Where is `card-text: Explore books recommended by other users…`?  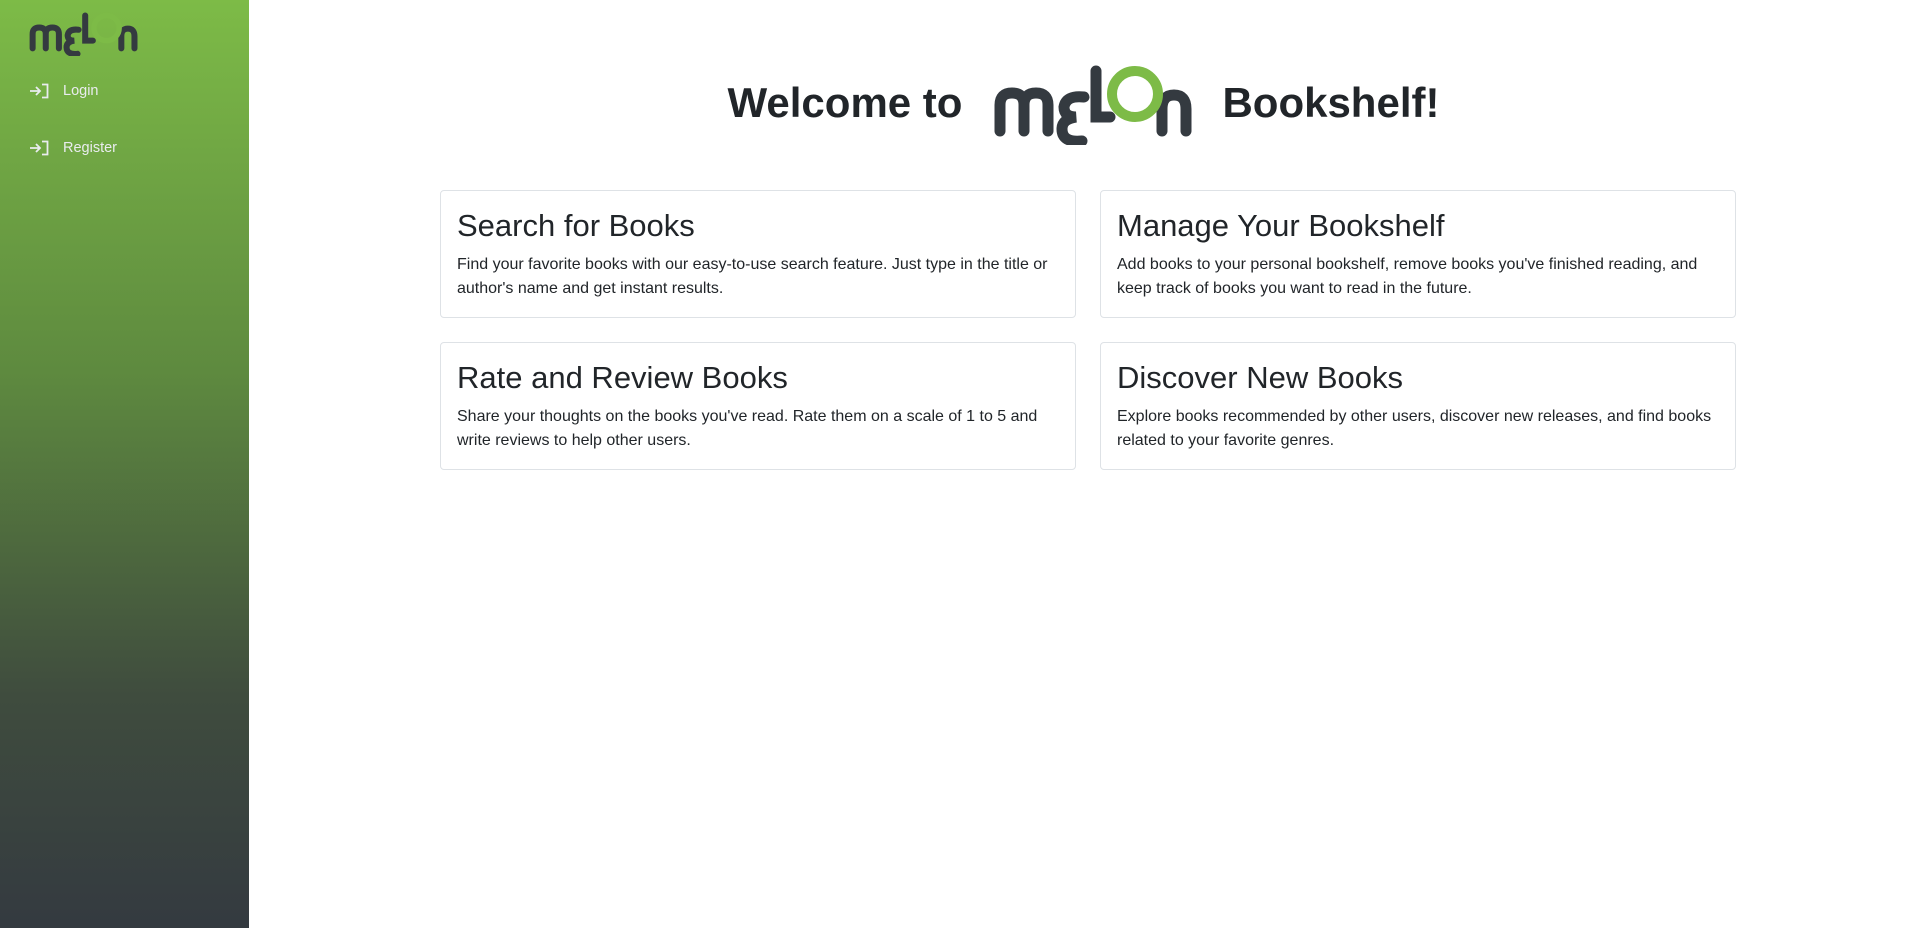
card-text: Explore books recommended by other users… is located at coordinates (1414, 428).